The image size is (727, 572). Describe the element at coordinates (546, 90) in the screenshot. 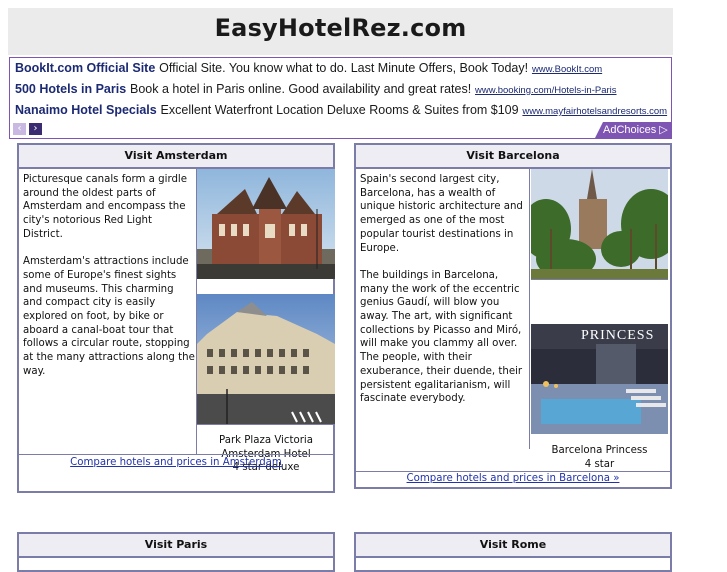

I see `ad-url: www.booking.com/Hotels-in-Paris` at that location.